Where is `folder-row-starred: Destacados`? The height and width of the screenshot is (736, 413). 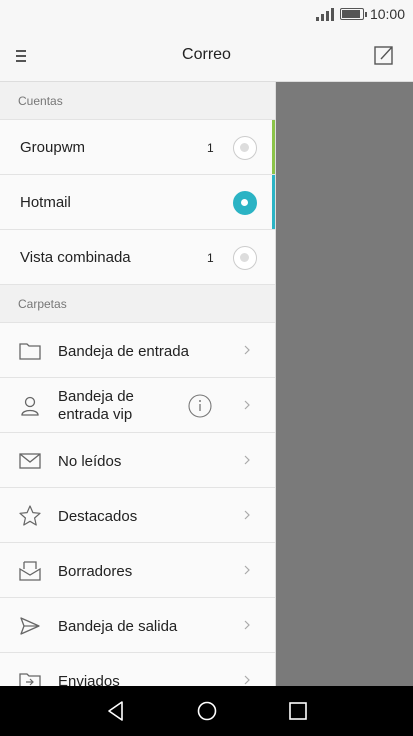 folder-row-starred: Destacados is located at coordinates (137, 515).